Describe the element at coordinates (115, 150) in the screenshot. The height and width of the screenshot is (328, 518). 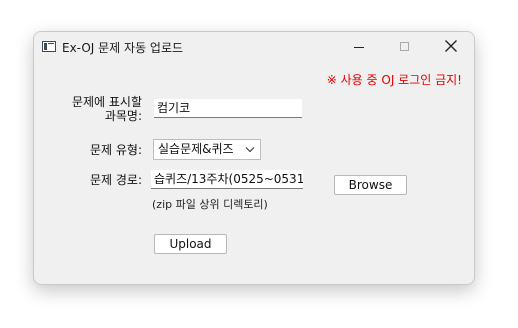
I see `problem-type-label: 문제 유형:` at that location.